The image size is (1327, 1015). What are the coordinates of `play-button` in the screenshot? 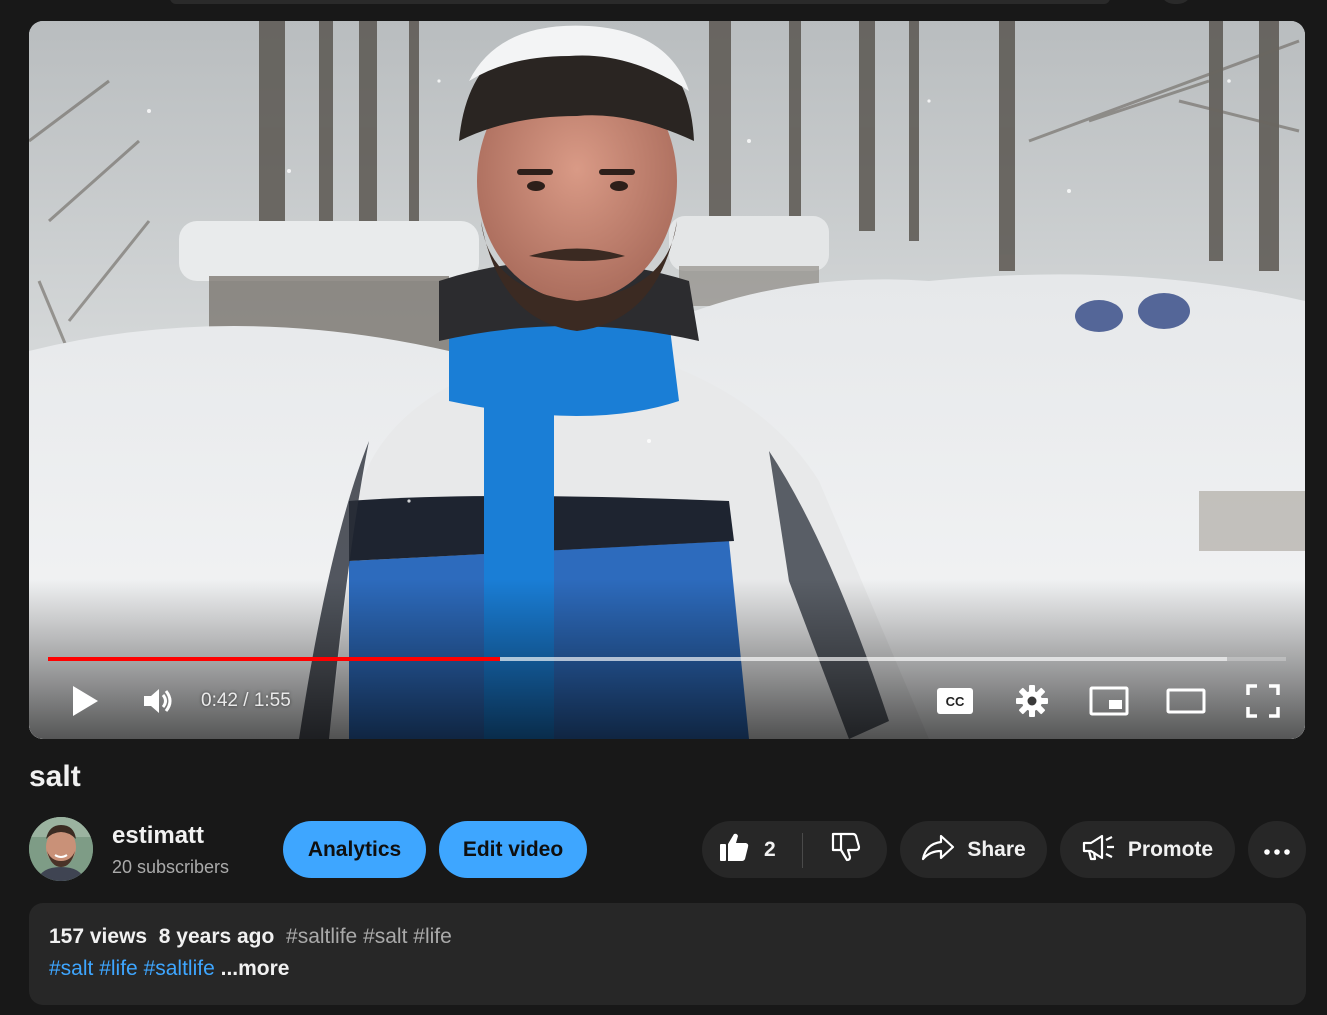 It's located at (85, 701).